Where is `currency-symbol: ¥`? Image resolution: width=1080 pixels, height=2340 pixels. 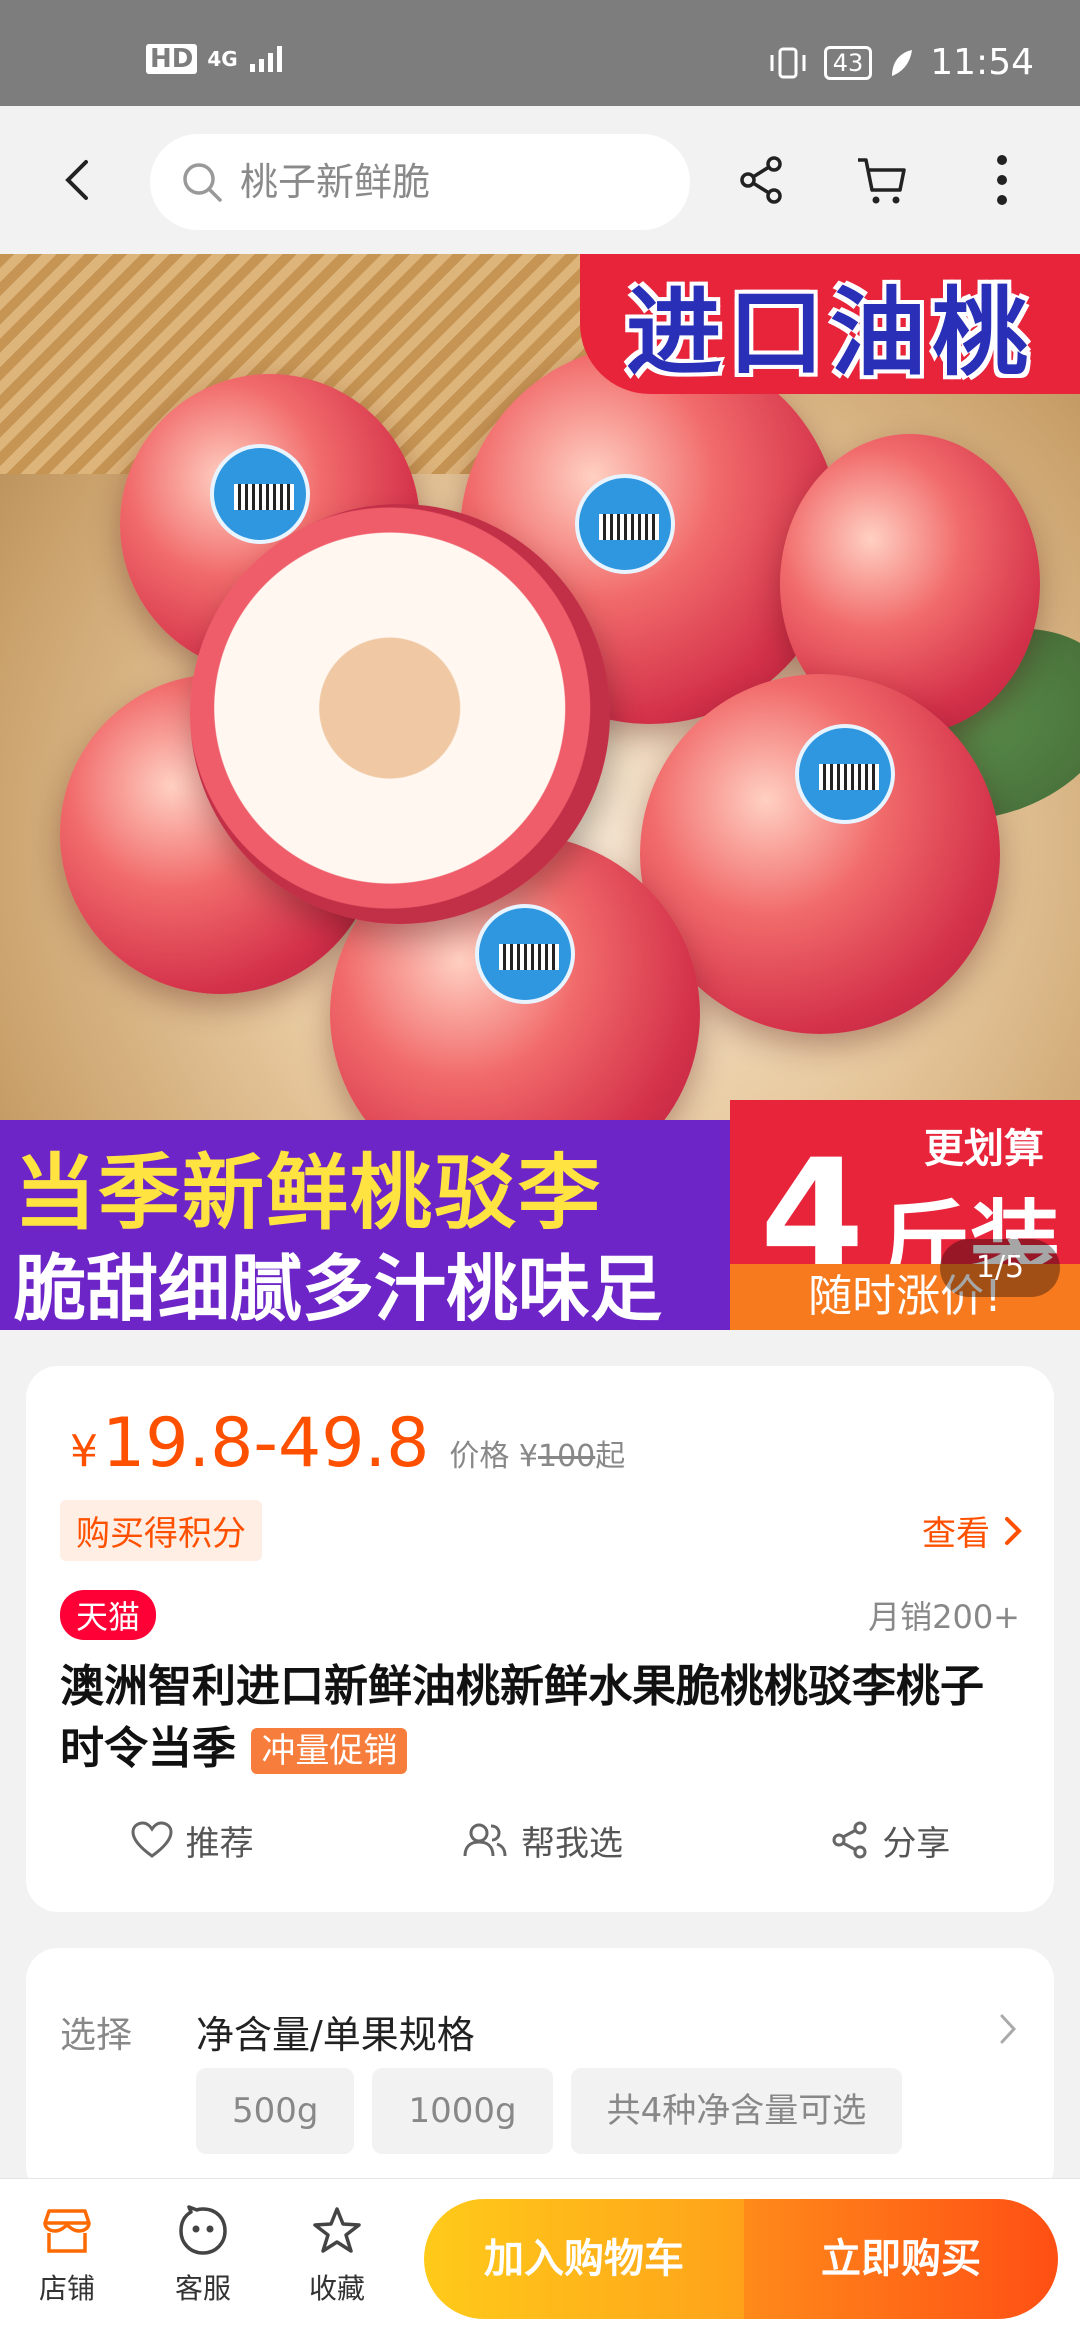
currency-symbol: ¥ is located at coordinates (84, 1451).